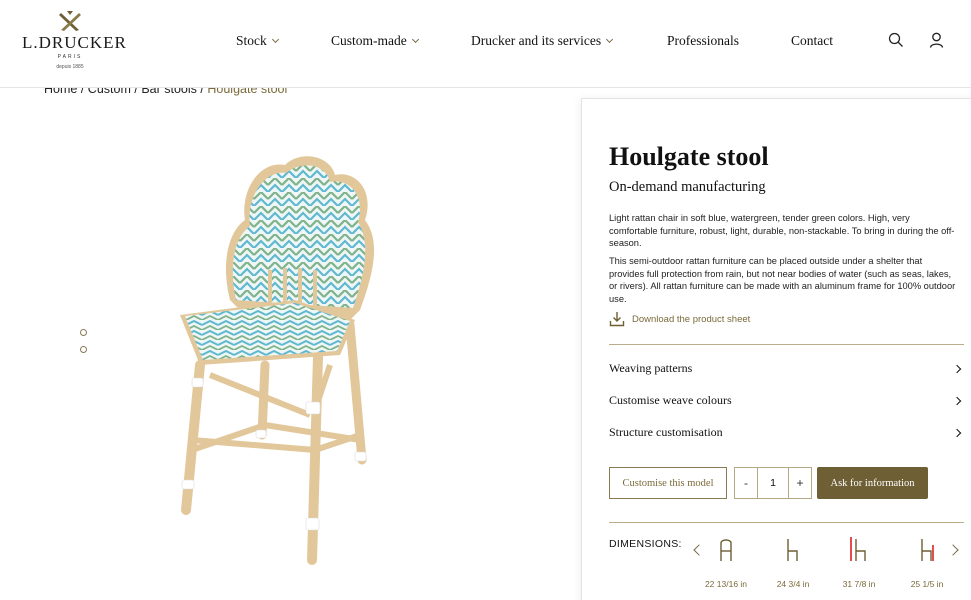  I want to click on quantity-stepper: - 1 +, so click(773, 483).